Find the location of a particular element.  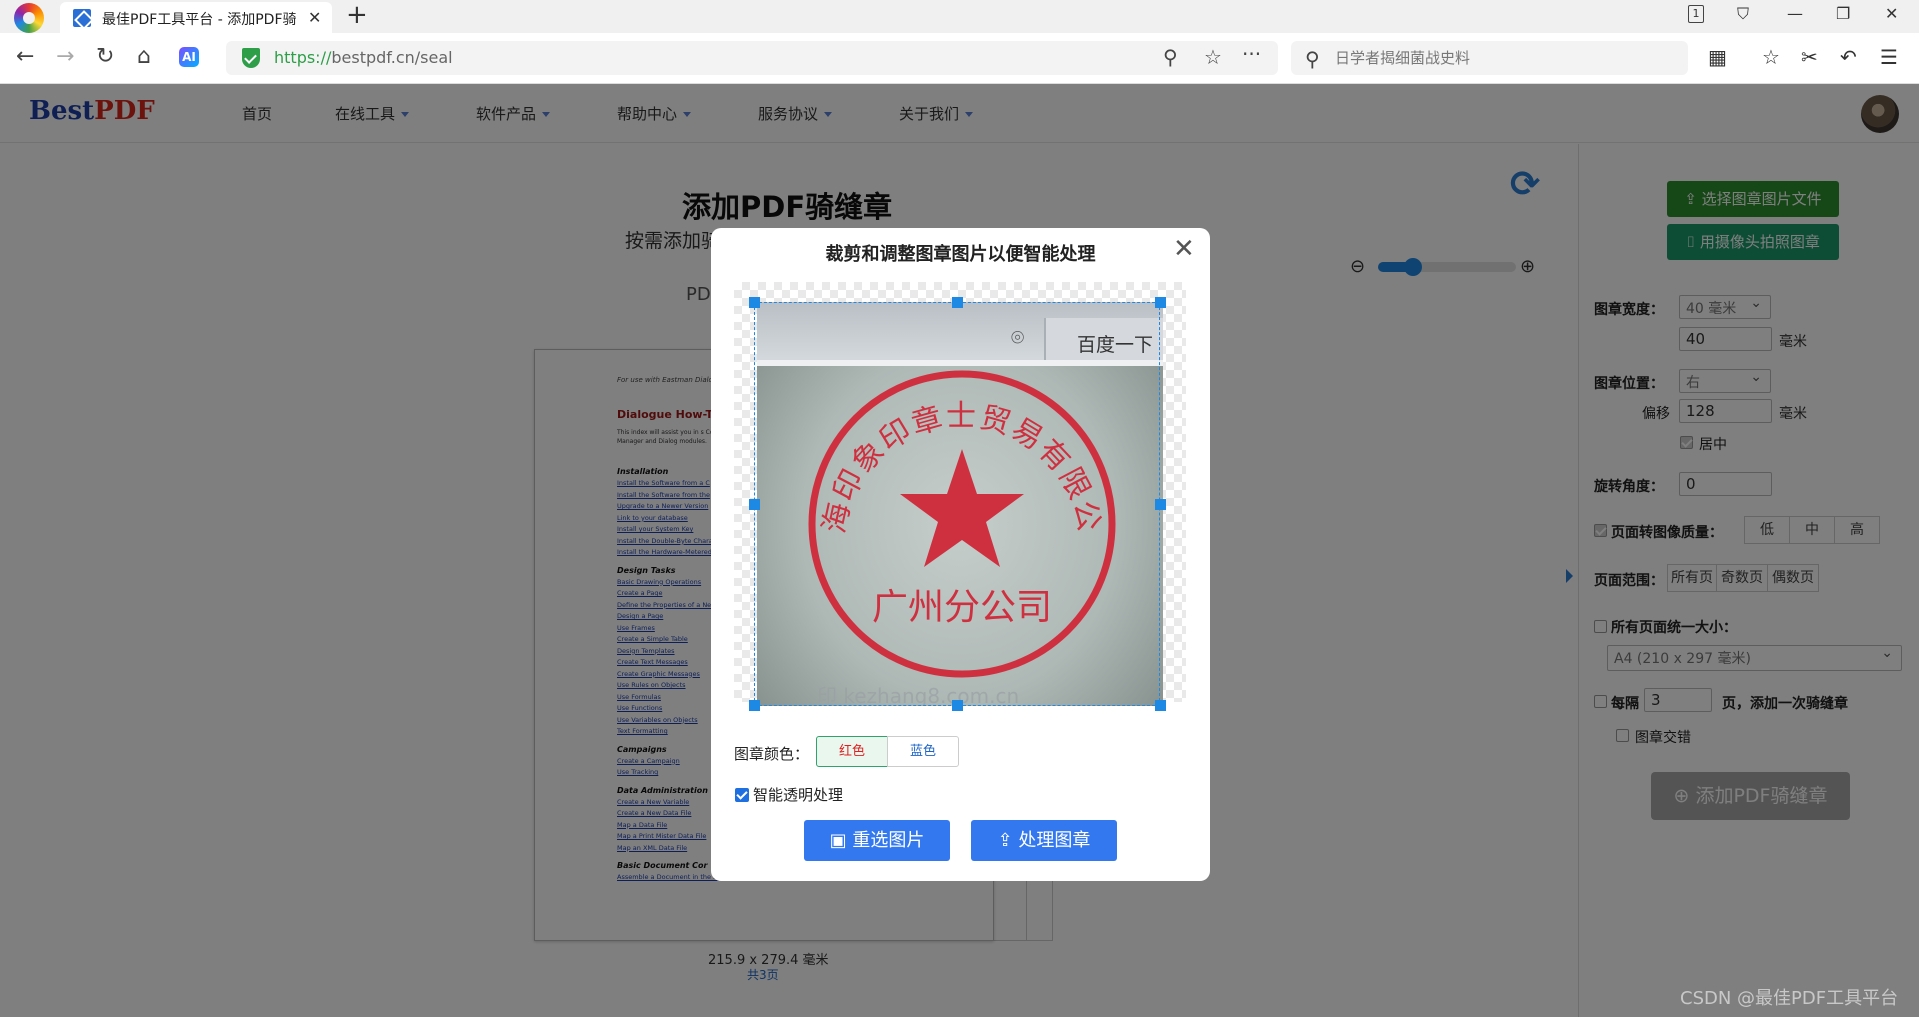

menu-icon: ☰ is located at coordinates (1889, 57).